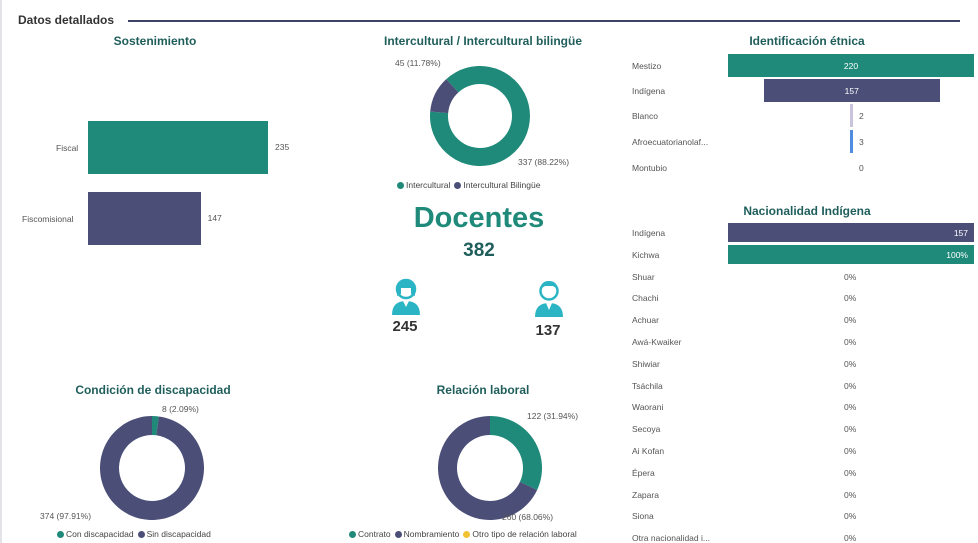  What do you see at coordinates (524, 534) in the screenshot?
I see `legend-label-otro: Otro tipo de relación laboral` at bounding box center [524, 534].